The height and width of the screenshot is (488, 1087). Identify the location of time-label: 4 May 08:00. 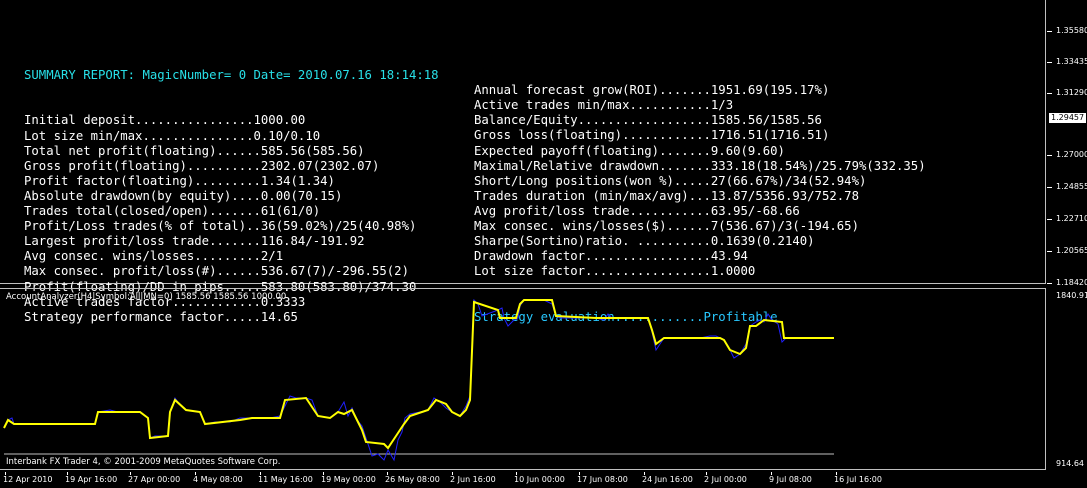
(218, 479).